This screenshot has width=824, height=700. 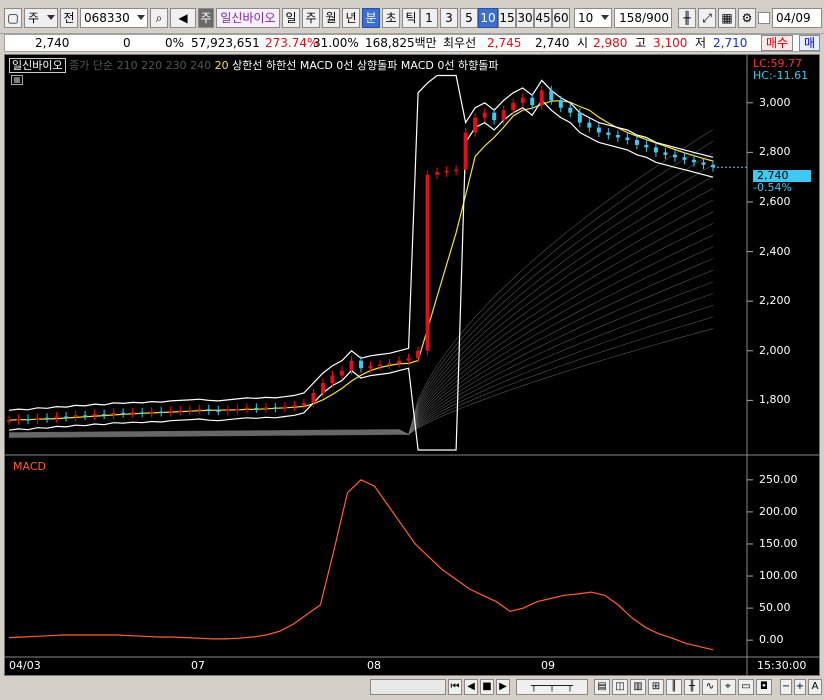 What do you see at coordinates (391, 18) in the screenshot?
I see `period-second-button: 초` at bounding box center [391, 18].